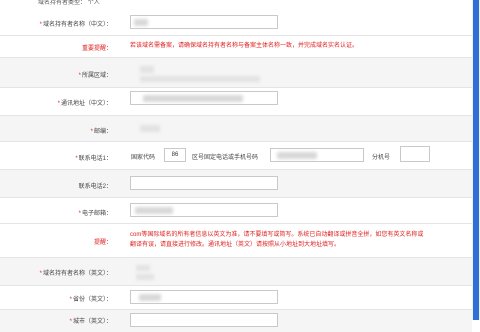 The height and width of the screenshot is (332, 480). I want to click on phone-number-label: 区号固定电话或手机号码, so click(225, 158).